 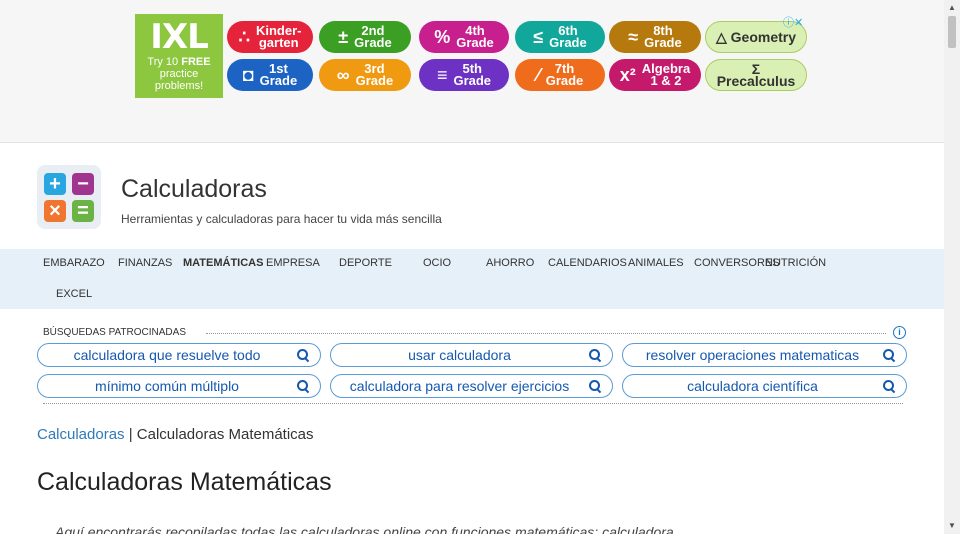 What do you see at coordinates (145, 263) in the screenshot?
I see `nav-item-finanzas: FINANZAS` at bounding box center [145, 263].